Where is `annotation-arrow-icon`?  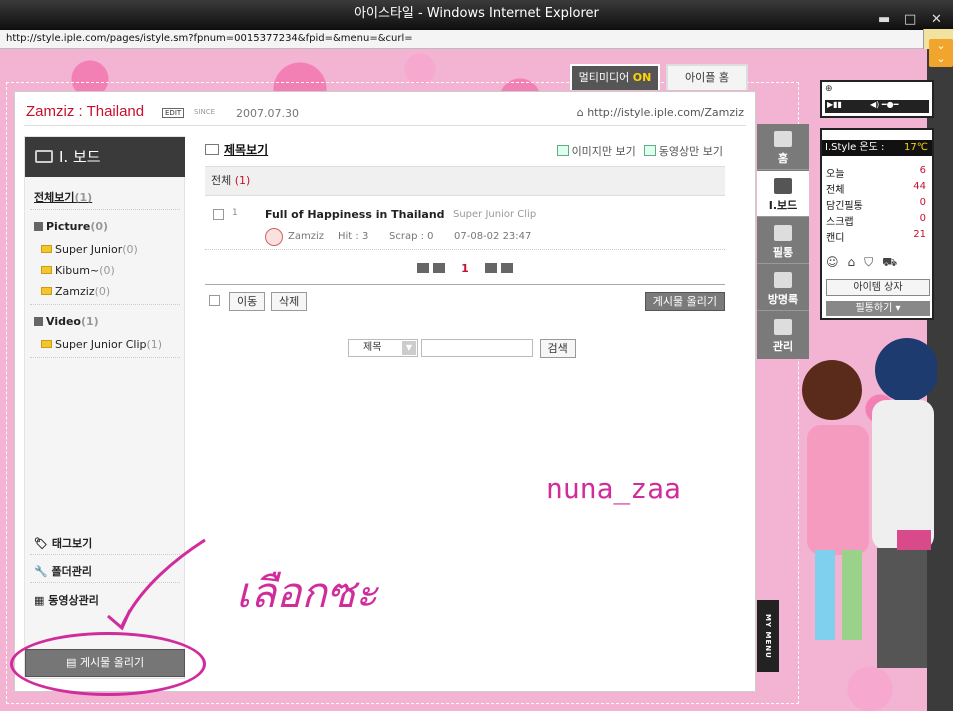
annotation-arrow-icon is located at coordinates (156, 584).